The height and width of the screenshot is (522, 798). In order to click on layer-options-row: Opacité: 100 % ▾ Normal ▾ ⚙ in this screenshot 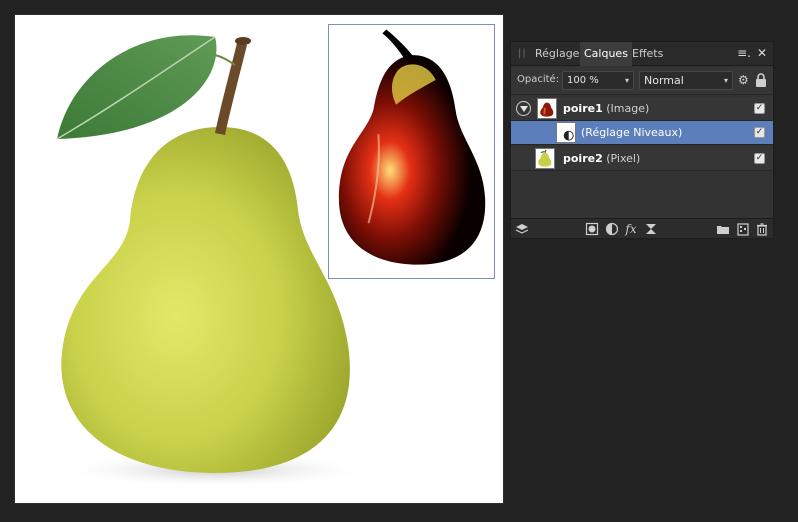, I will do `click(642, 81)`.